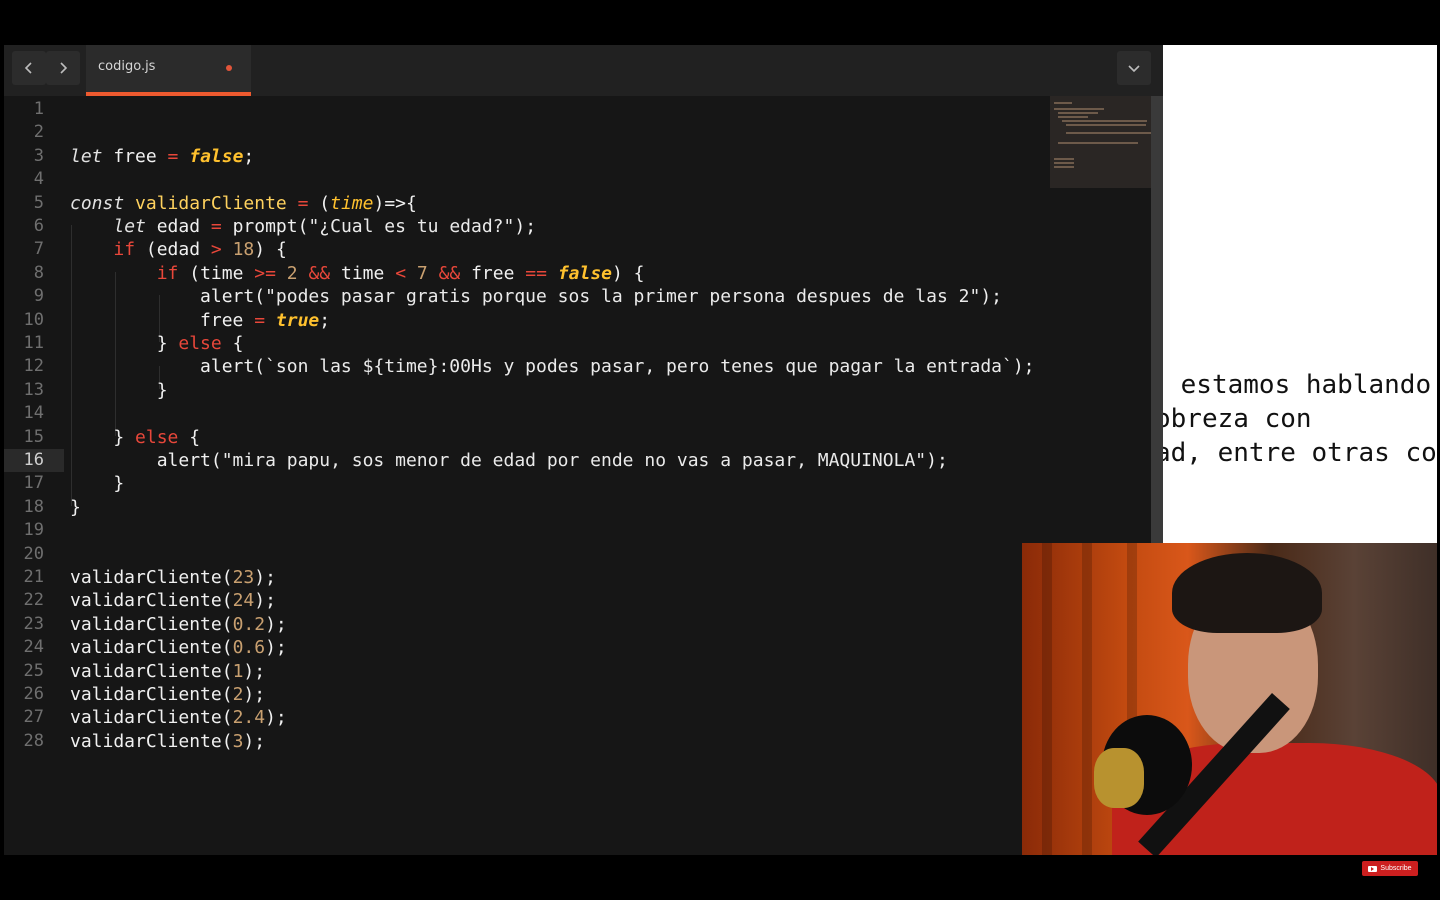  Describe the element at coordinates (527, 717) in the screenshot. I see `code-line: 27 validarCliente(2.4);` at that location.